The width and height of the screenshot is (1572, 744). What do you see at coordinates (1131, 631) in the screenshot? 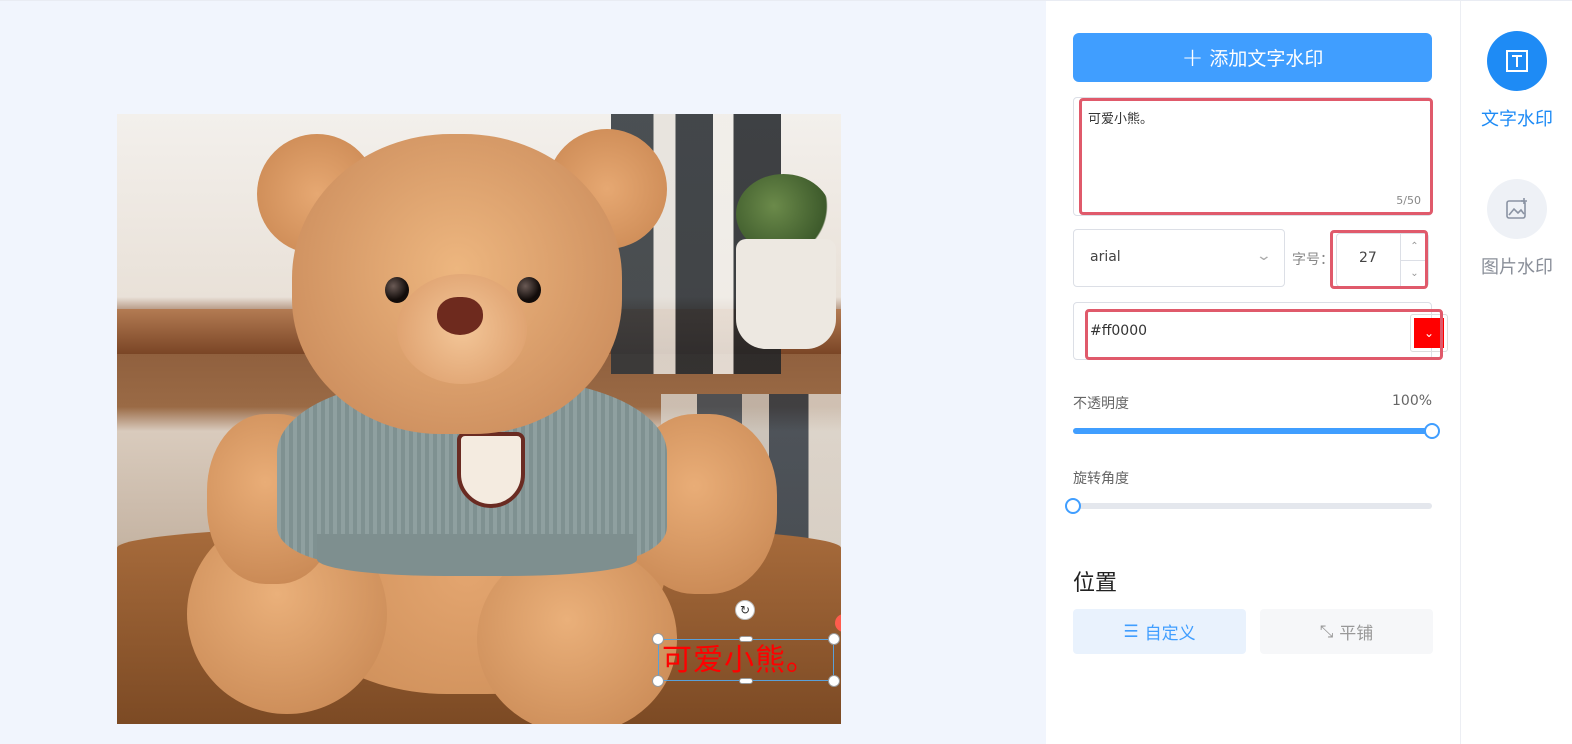
I see `list-icon: ☰` at bounding box center [1131, 631].